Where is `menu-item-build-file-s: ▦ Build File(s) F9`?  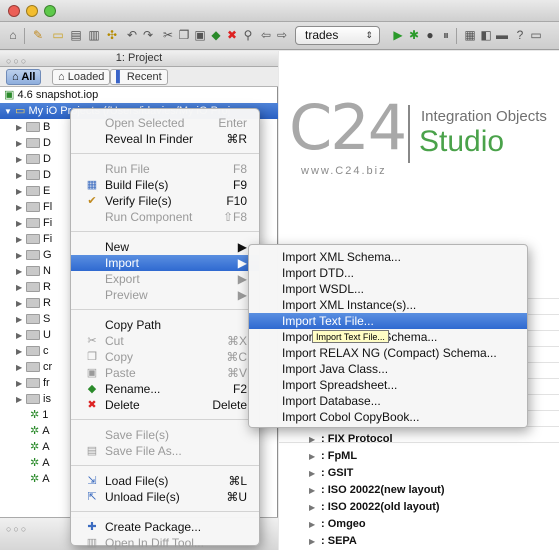
menu-item-build-file-s: ▦ Build File(s) F9 is located at coordinates (165, 185).